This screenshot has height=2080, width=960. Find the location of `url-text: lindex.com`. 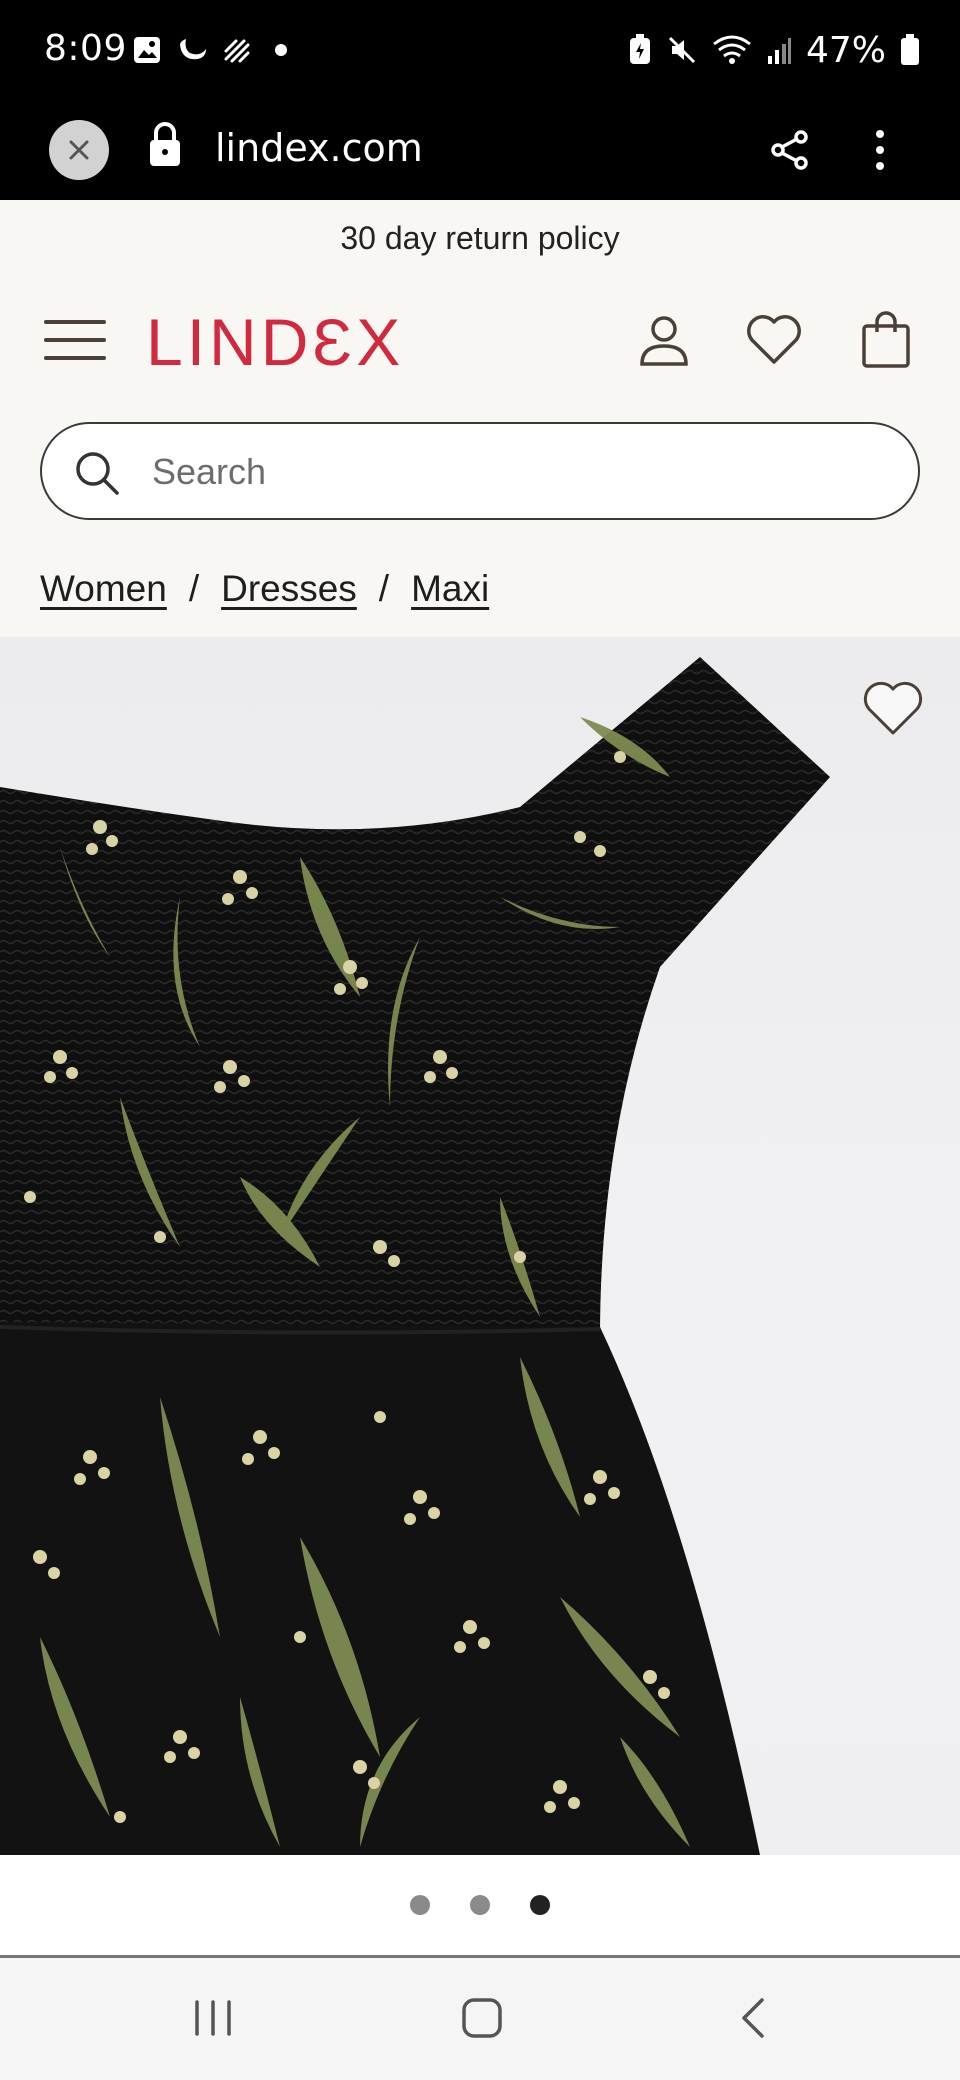

url-text: lindex.com is located at coordinates (319, 148).